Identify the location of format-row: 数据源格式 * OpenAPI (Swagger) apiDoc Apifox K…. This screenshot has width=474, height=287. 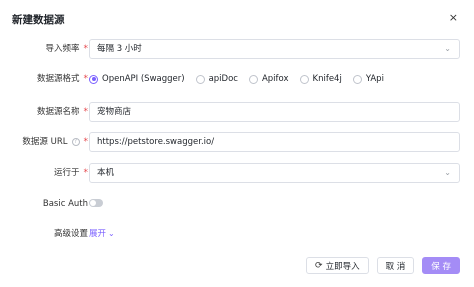
(237, 79).